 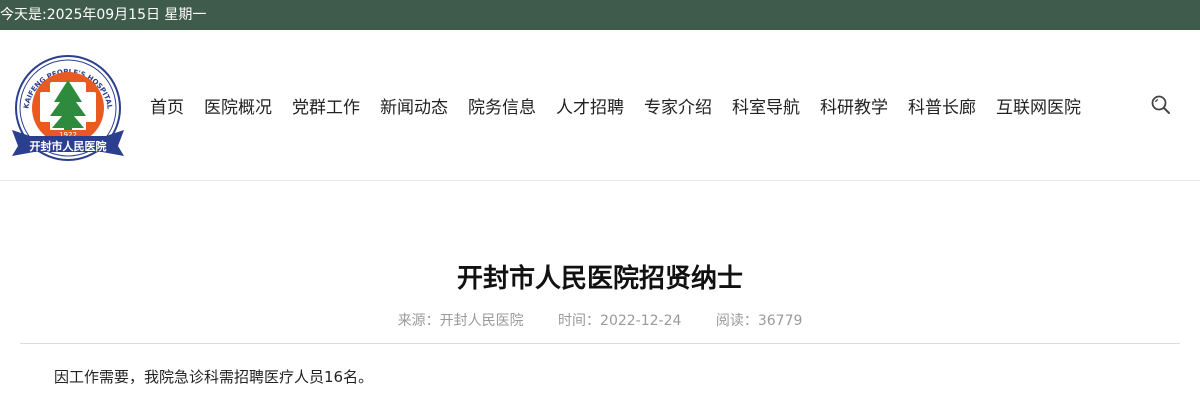 What do you see at coordinates (460, 321) in the screenshot?
I see `article-source: 来源：开封人民医院` at bounding box center [460, 321].